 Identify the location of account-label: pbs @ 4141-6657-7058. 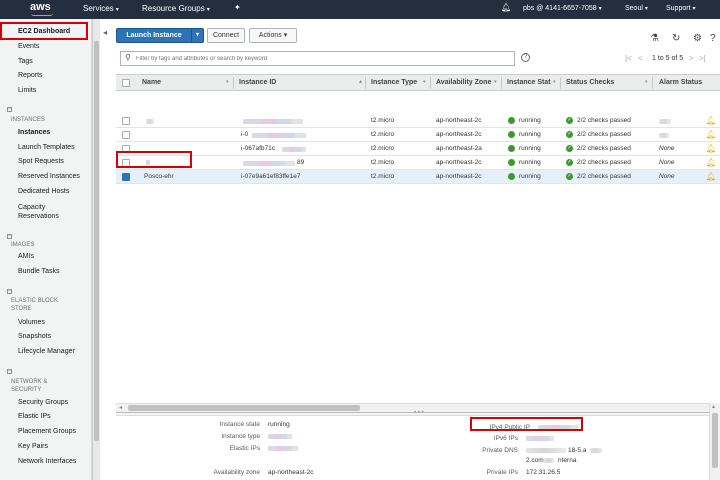
(560, 8).